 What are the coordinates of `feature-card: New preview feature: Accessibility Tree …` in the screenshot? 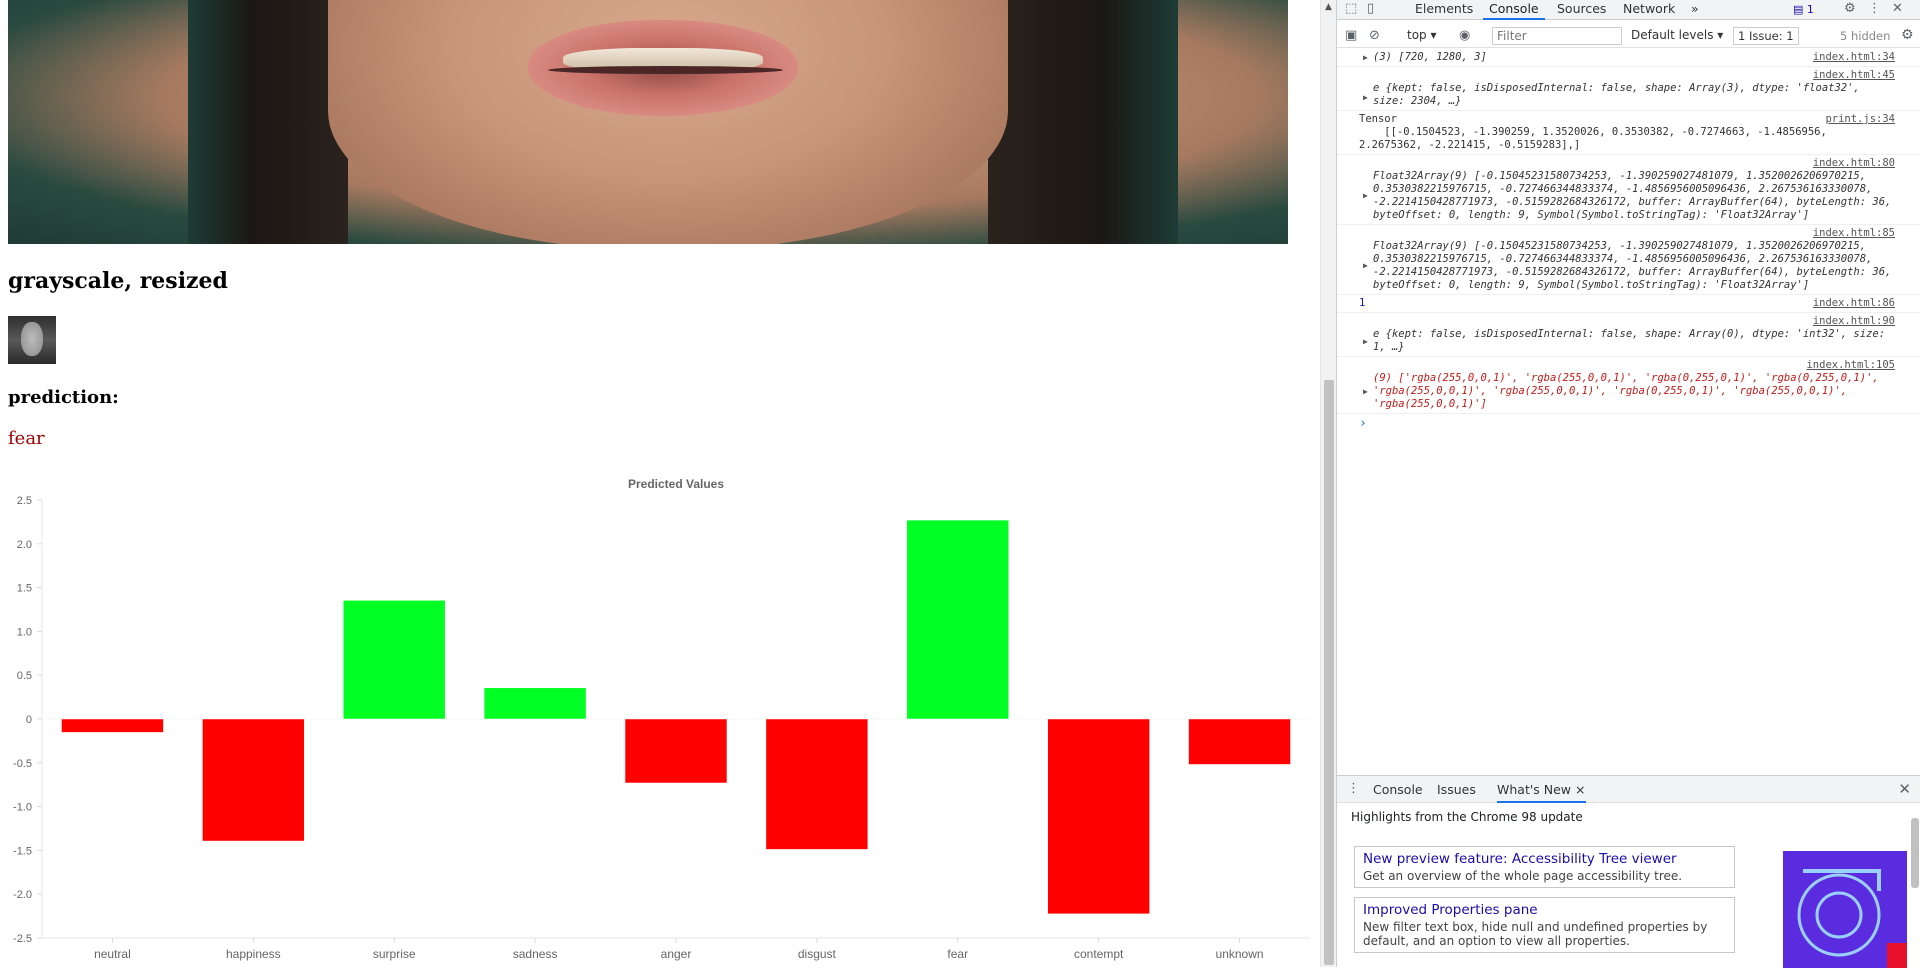 It's located at (1544, 867).